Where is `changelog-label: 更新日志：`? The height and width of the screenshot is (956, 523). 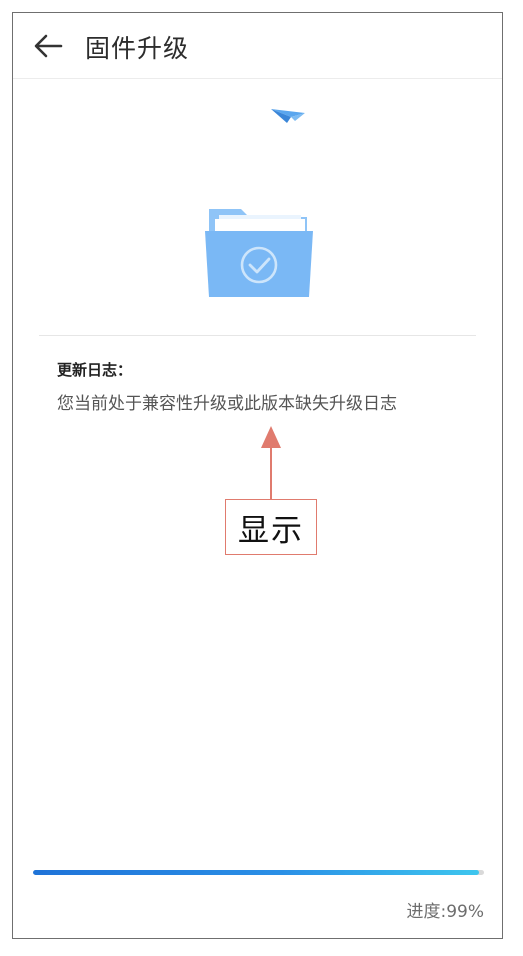
changelog-label: 更新日志： is located at coordinates (95, 370).